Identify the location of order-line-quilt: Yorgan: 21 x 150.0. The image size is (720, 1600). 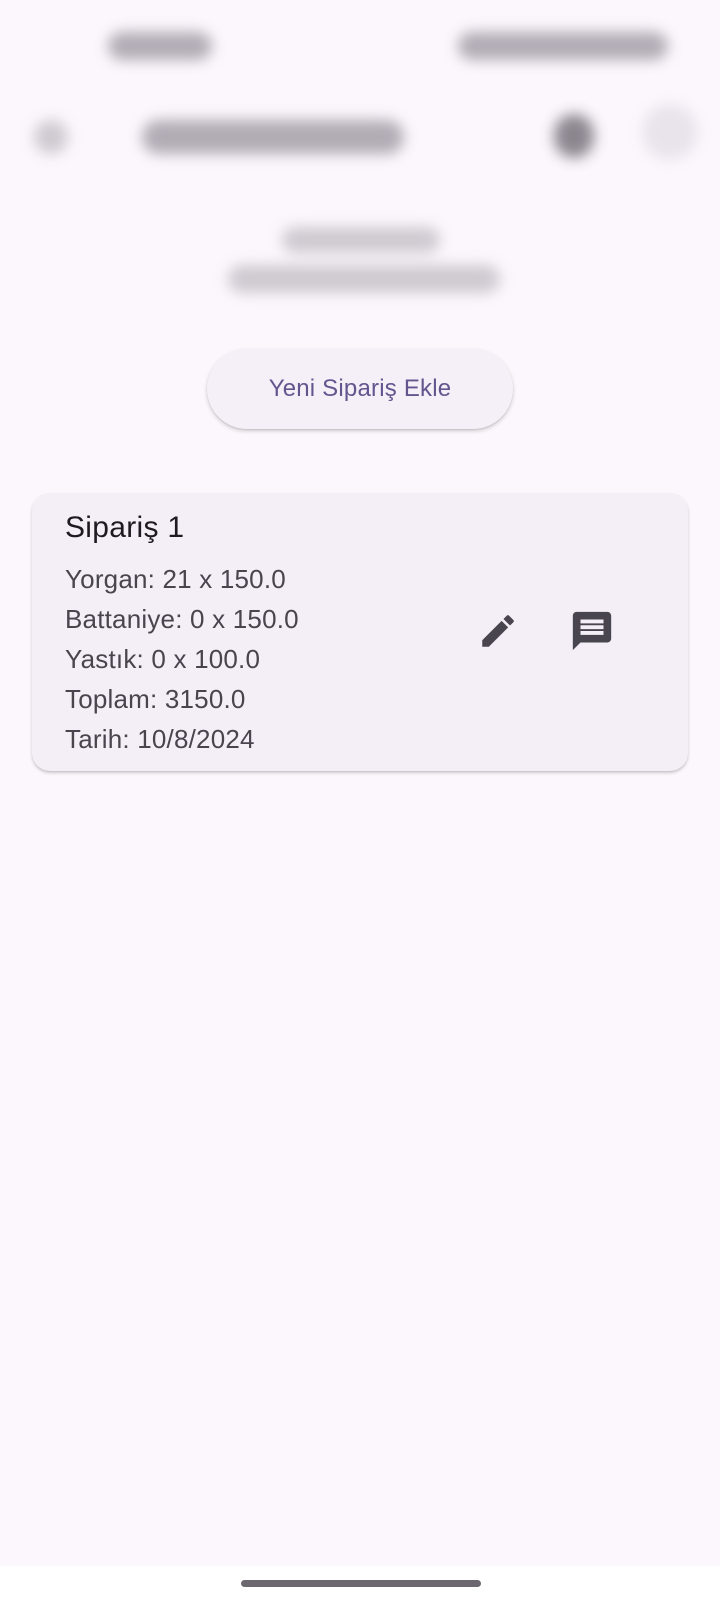
(175, 579).